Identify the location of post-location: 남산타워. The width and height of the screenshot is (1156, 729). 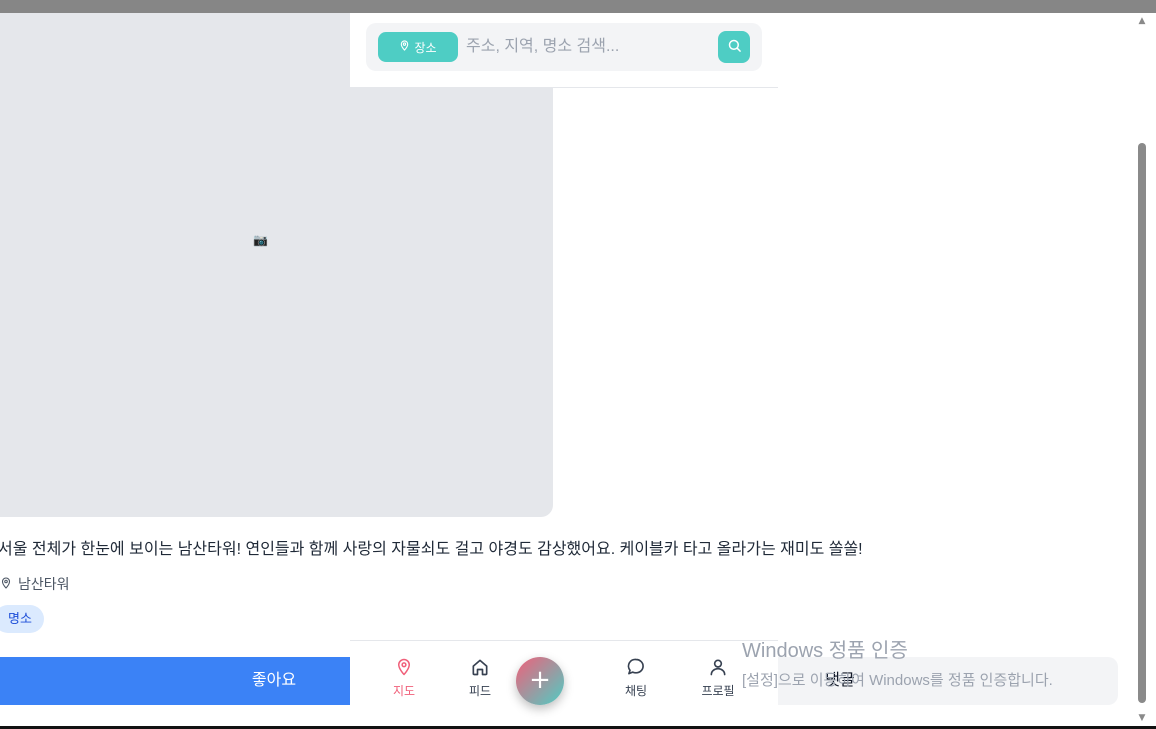
(35, 584).